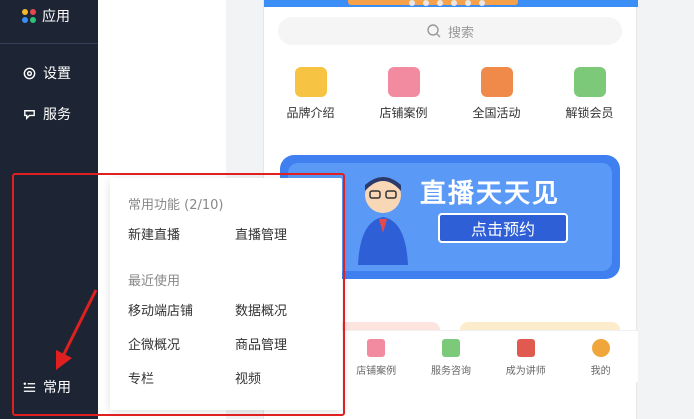  Describe the element at coordinates (490, 194) in the screenshot. I see `banner-title: 直播天天见` at that location.